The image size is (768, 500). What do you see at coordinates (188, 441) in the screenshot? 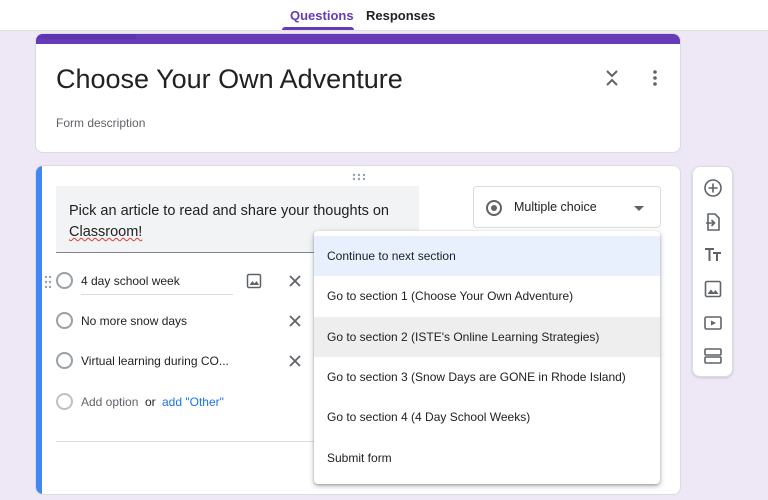
I see `card-divider` at bounding box center [188, 441].